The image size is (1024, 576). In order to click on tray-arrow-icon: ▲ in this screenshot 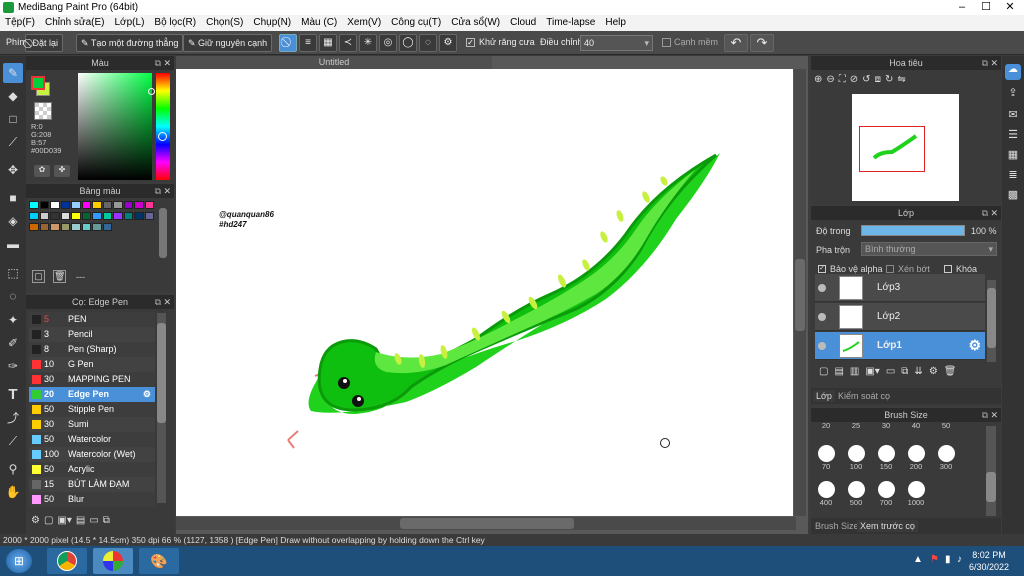, I will do `click(918, 559)`.